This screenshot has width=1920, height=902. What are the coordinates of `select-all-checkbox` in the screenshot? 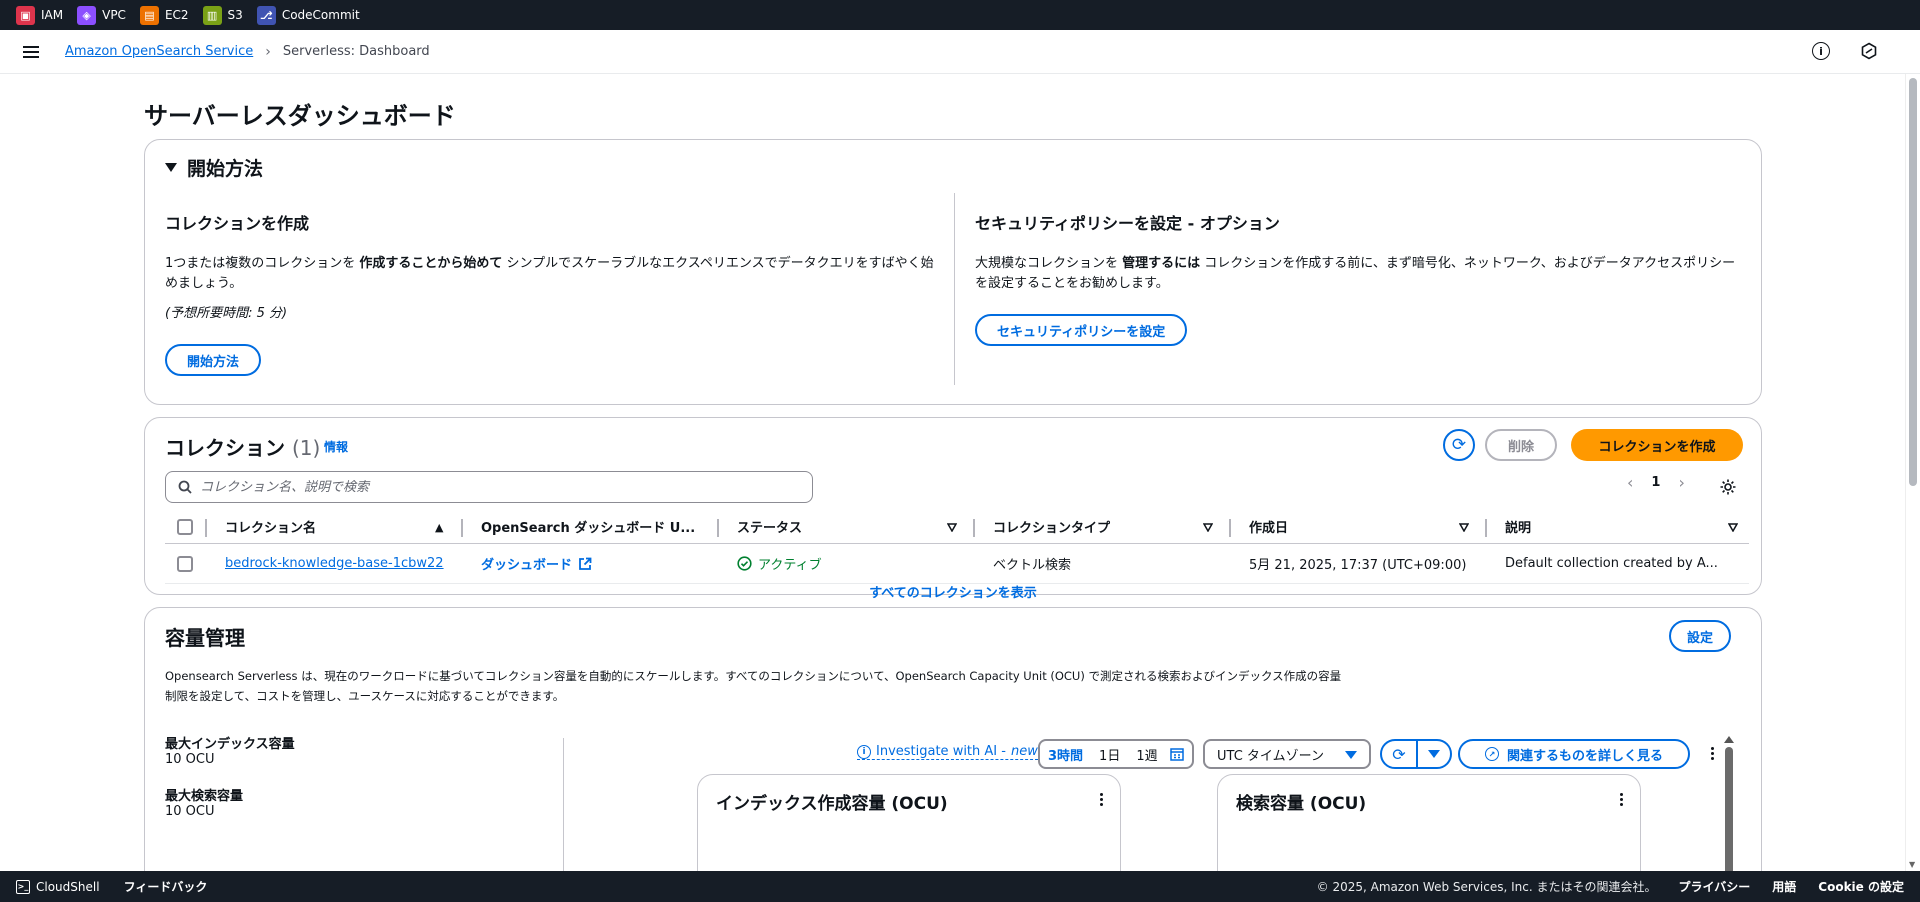 It's located at (185, 526).